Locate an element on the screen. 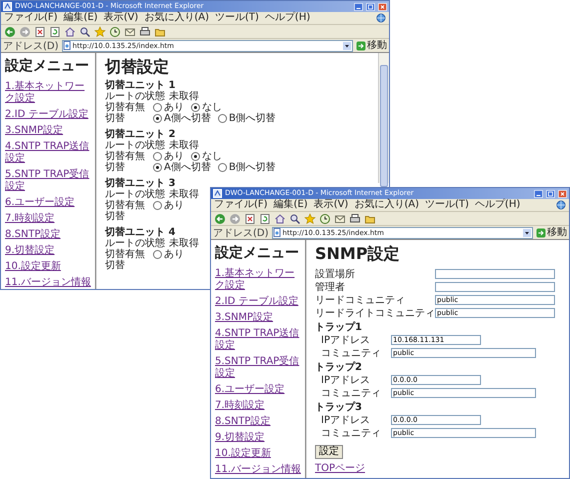 Image resolution: width=570 pixels, height=479 pixels. unit-title: 切替ユニット 2 is located at coordinates (140, 134).